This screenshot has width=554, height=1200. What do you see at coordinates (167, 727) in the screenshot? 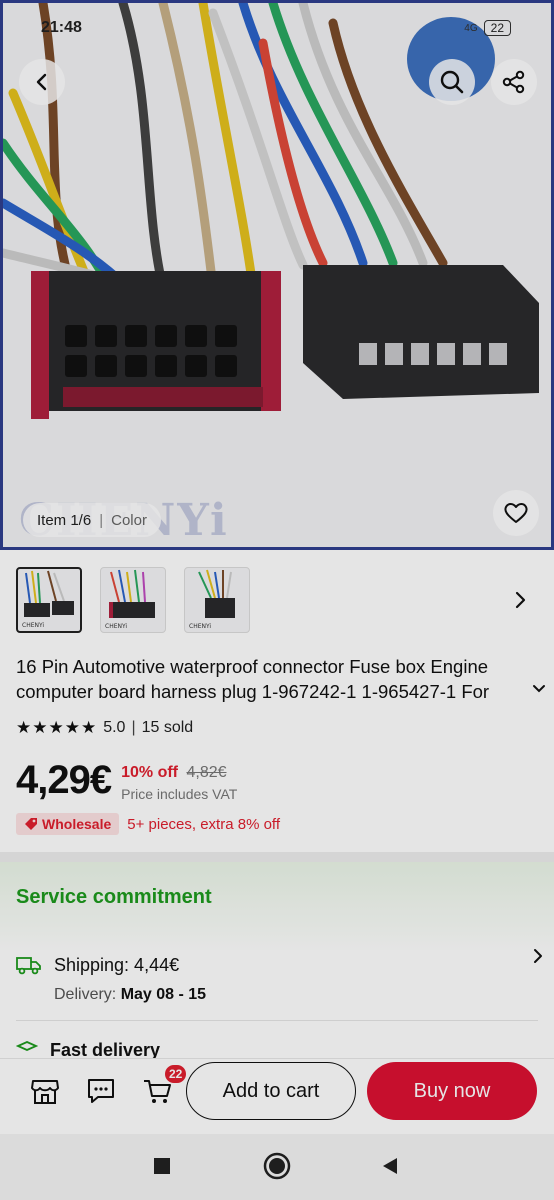
I see `sold-count: 15 sold` at bounding box center [167, 727].